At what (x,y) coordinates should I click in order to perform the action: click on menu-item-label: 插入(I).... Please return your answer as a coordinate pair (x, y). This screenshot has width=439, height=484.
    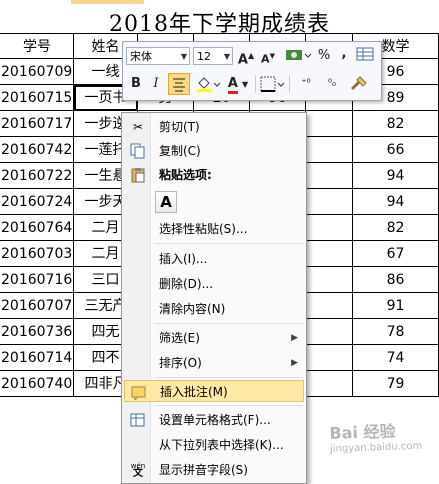
    Looking at the image, I should click on (183, 259).